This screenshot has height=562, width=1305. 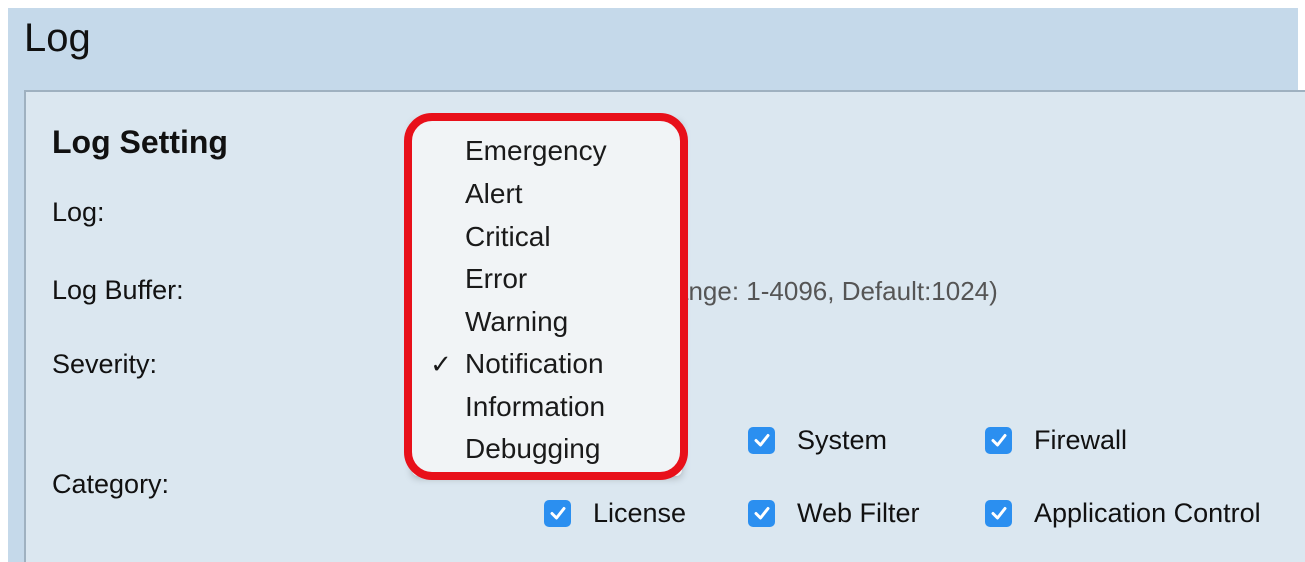 What do you see at coordinates (118, 290) in the screenshot?
I see `log-buffer-label: Log Buffer:` at bounding box center [118, 290].